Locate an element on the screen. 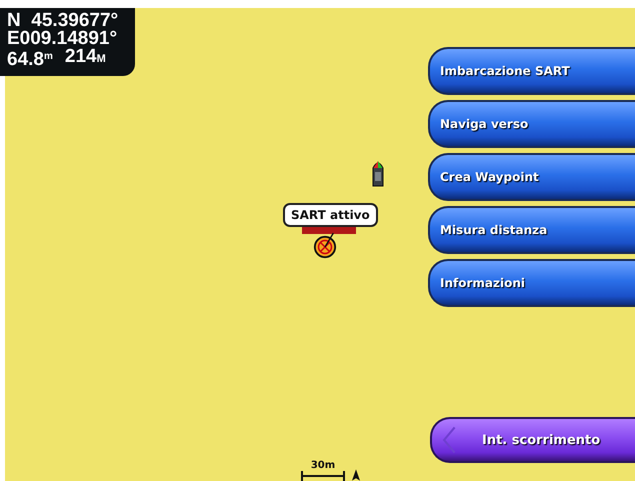  menu-button: Imbarcazione SART is located at coordinates (531, 71).